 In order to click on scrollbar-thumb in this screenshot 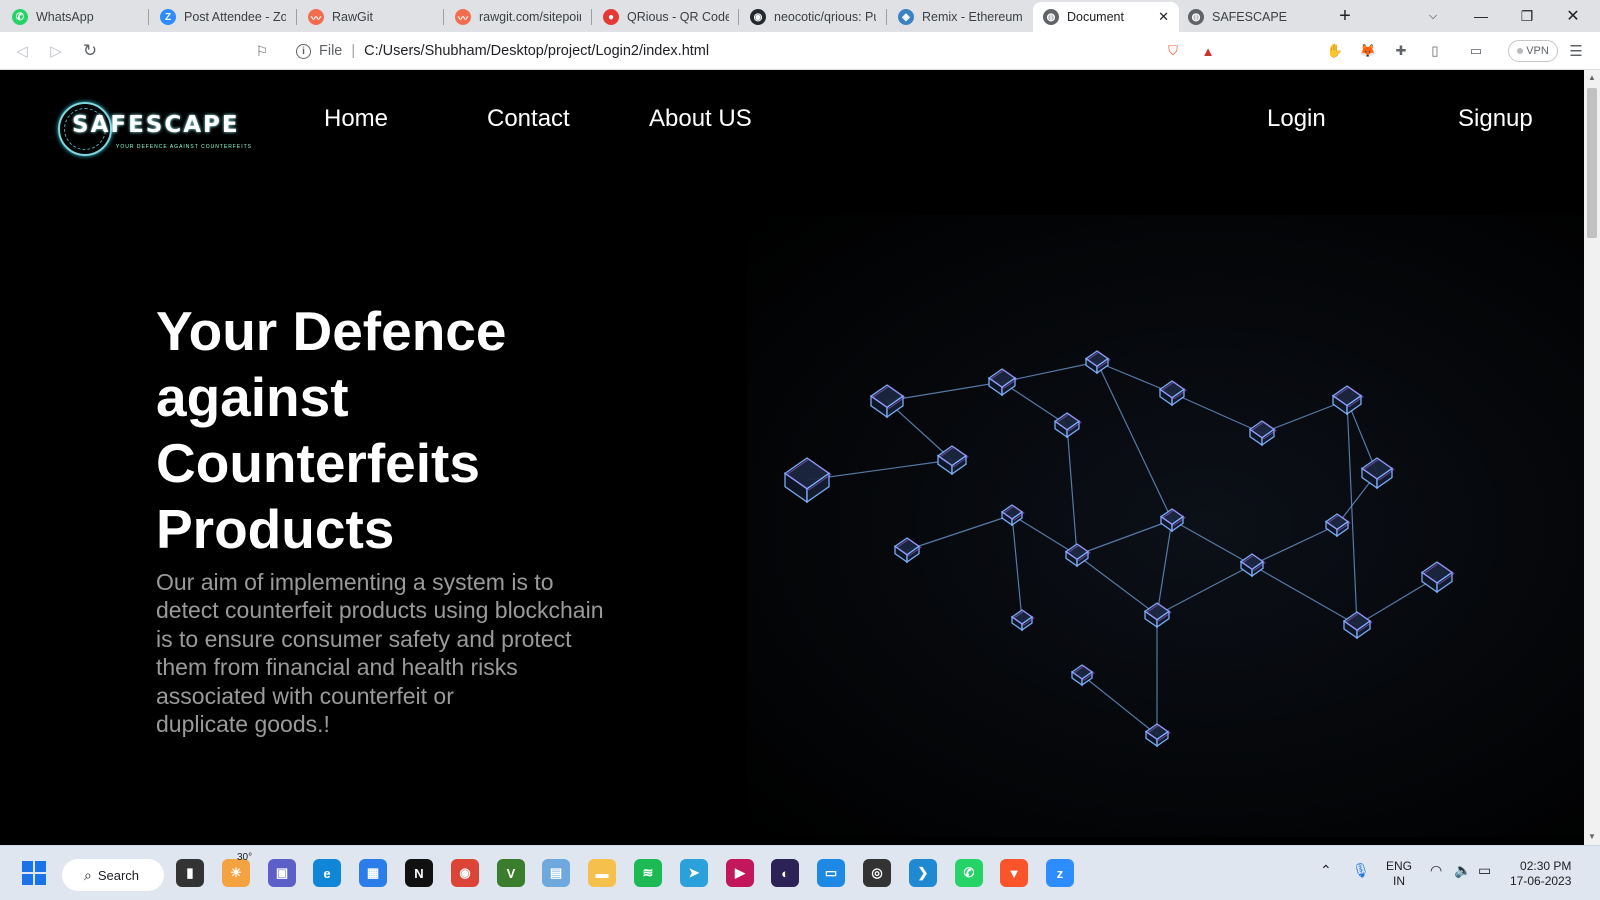, I will do `click(1592, 163)`.